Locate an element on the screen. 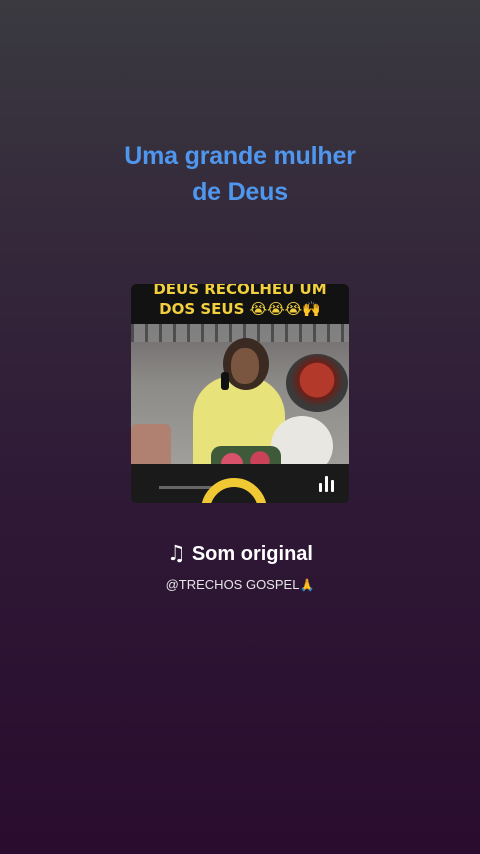 This screenshot has height=854, width=480. caption-line-1: DEUS RECOLHEU UM is located at coordinates (240, 291).